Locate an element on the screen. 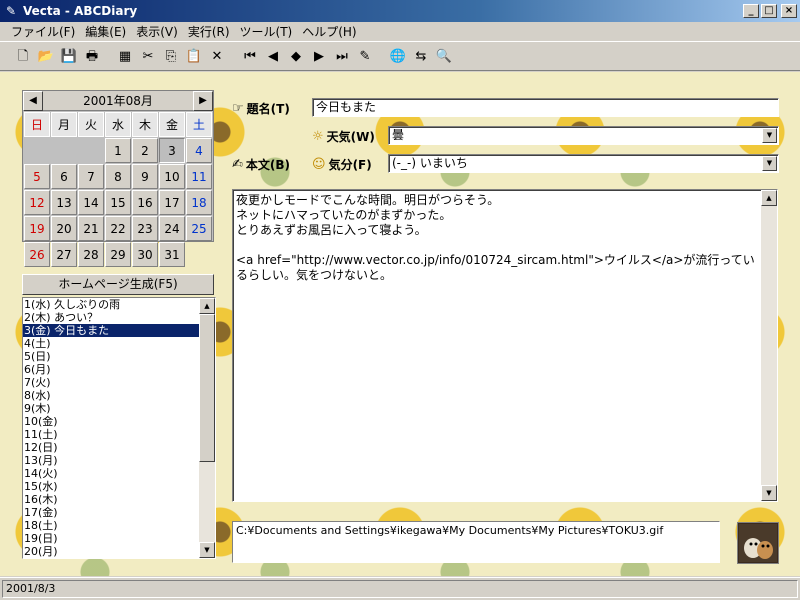 This screenshot has width=800, height=600. calendar-day: 1 is located at coordinates (118, 150).